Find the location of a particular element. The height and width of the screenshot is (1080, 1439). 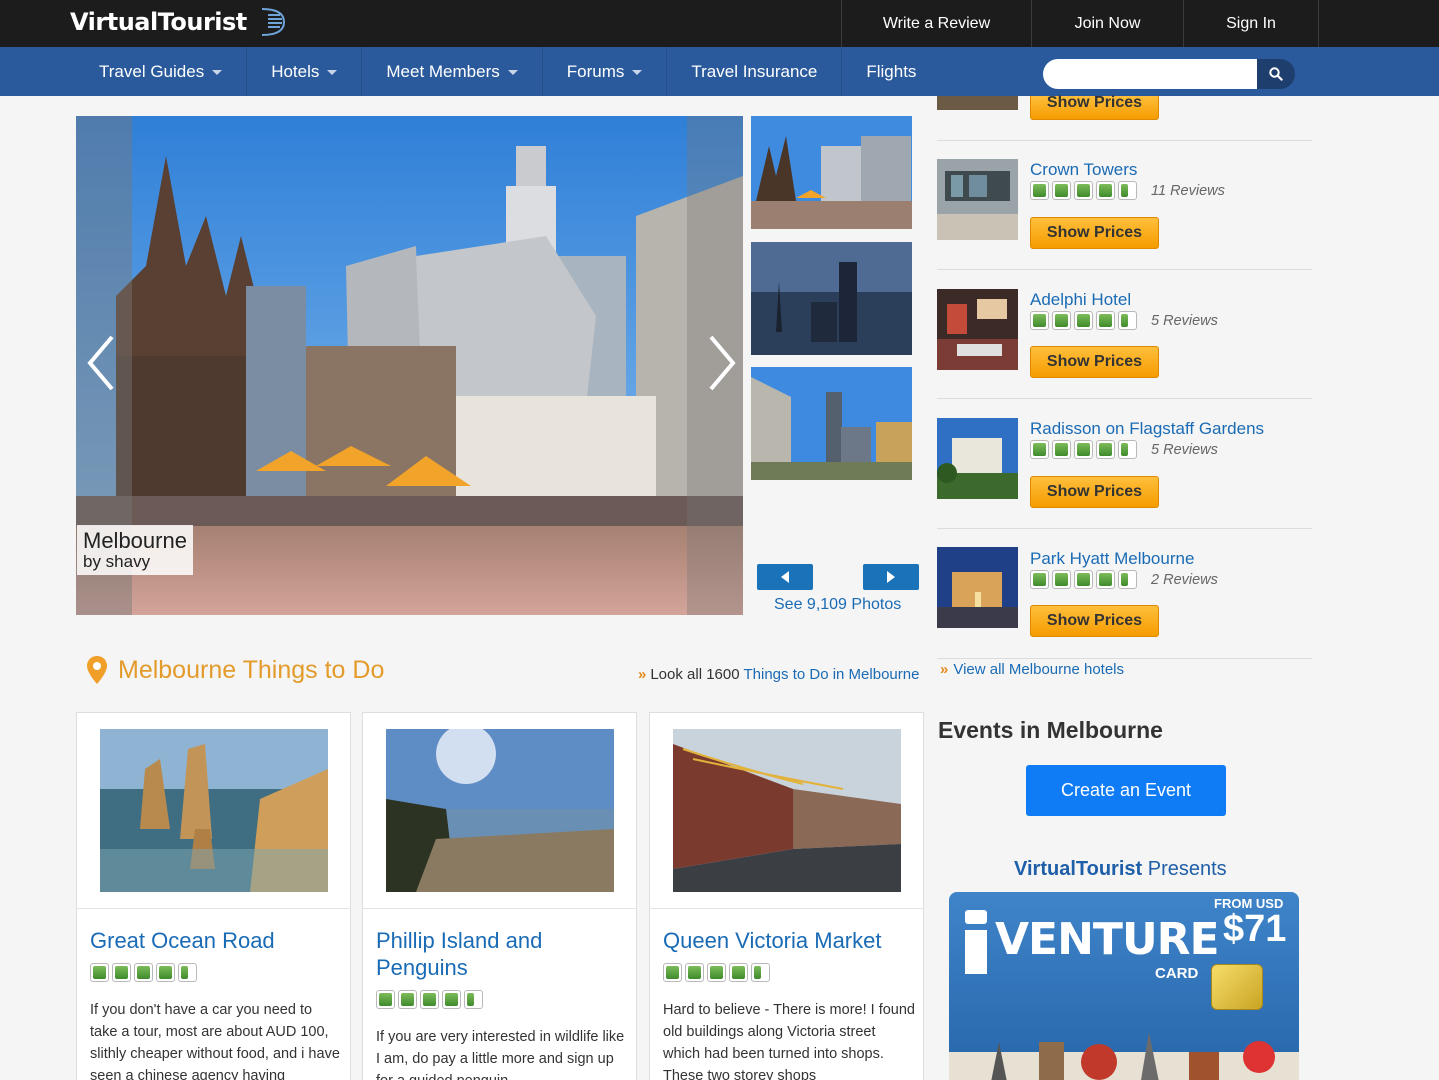

search-button is located at coordinates (1276, 74).